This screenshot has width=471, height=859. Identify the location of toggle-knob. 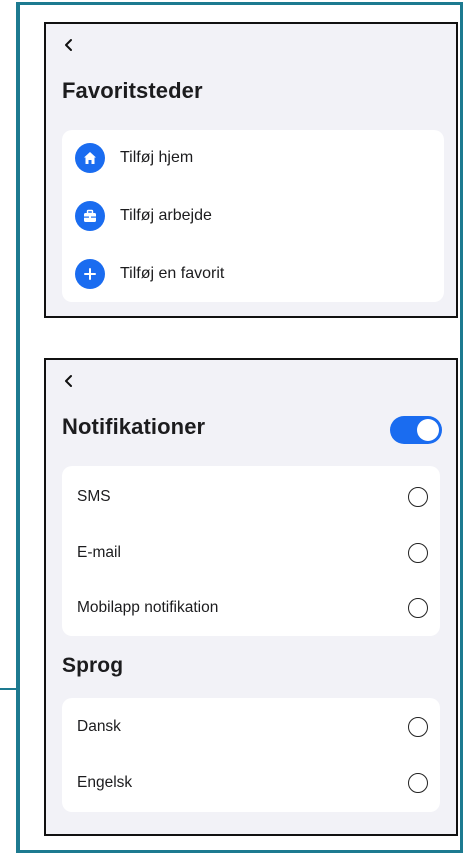
(428, 430).